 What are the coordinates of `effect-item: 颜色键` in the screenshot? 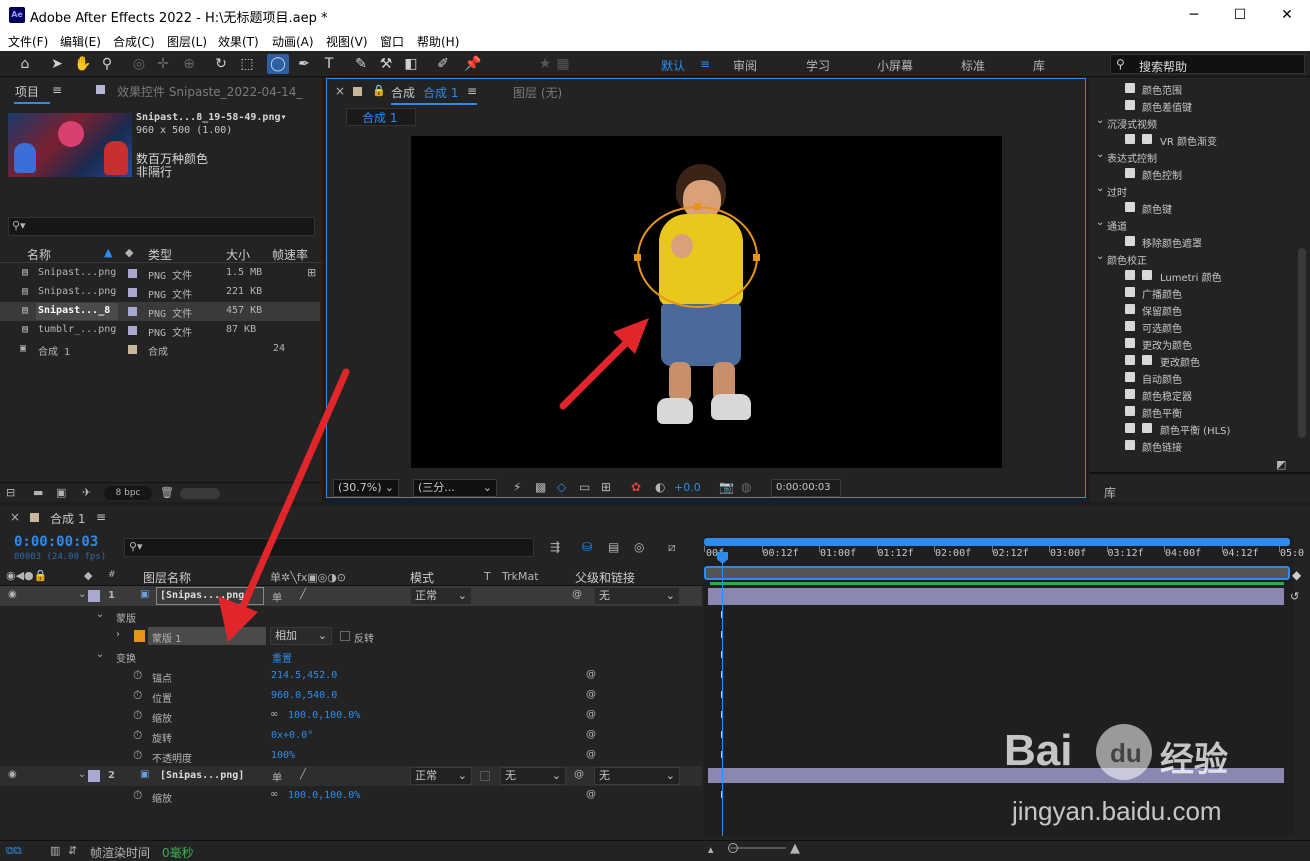 It's located at (1190, 207).